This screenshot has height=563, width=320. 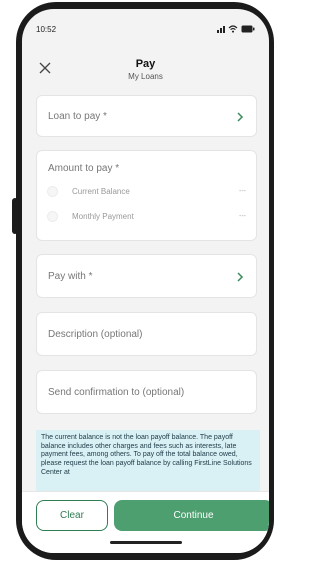 I want to click on page-header: Pay My Loans, so click(x=145, y=71).